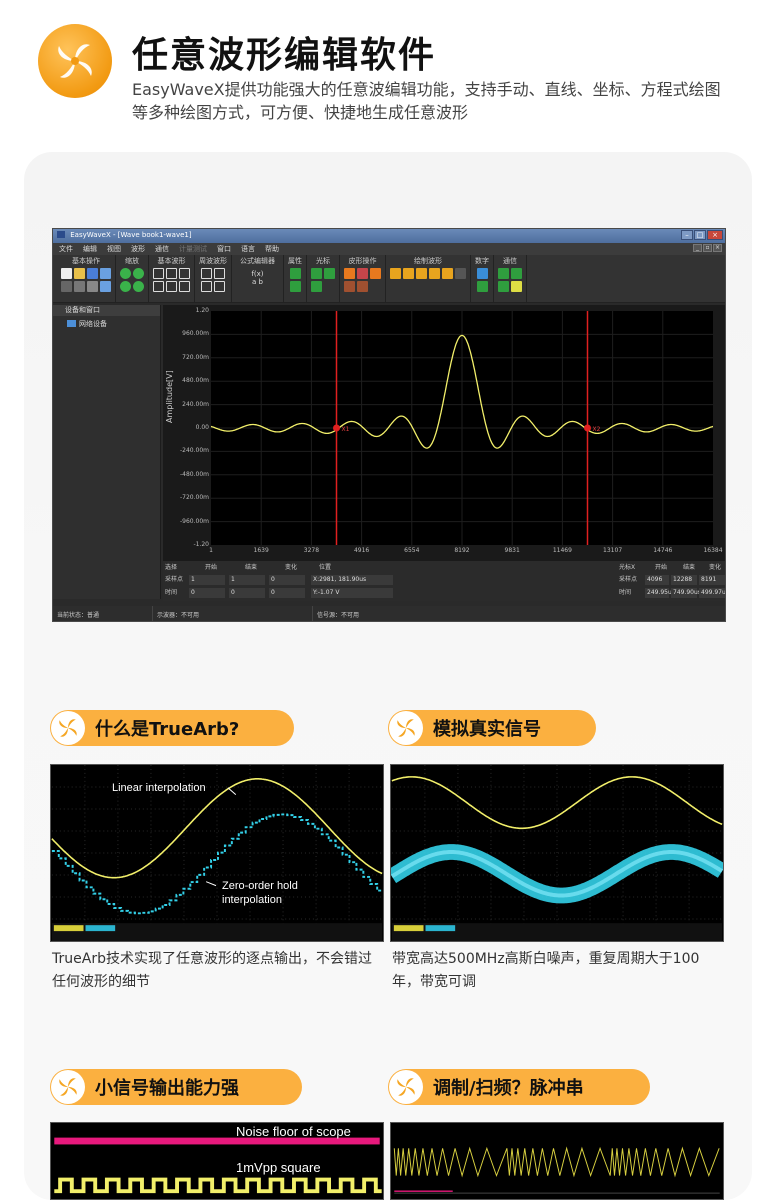 The image size is (776, 1200). What do you see at coordinates (295, 286) in the screenshot?
I see `table-icon` at bounding box center [295, 286].